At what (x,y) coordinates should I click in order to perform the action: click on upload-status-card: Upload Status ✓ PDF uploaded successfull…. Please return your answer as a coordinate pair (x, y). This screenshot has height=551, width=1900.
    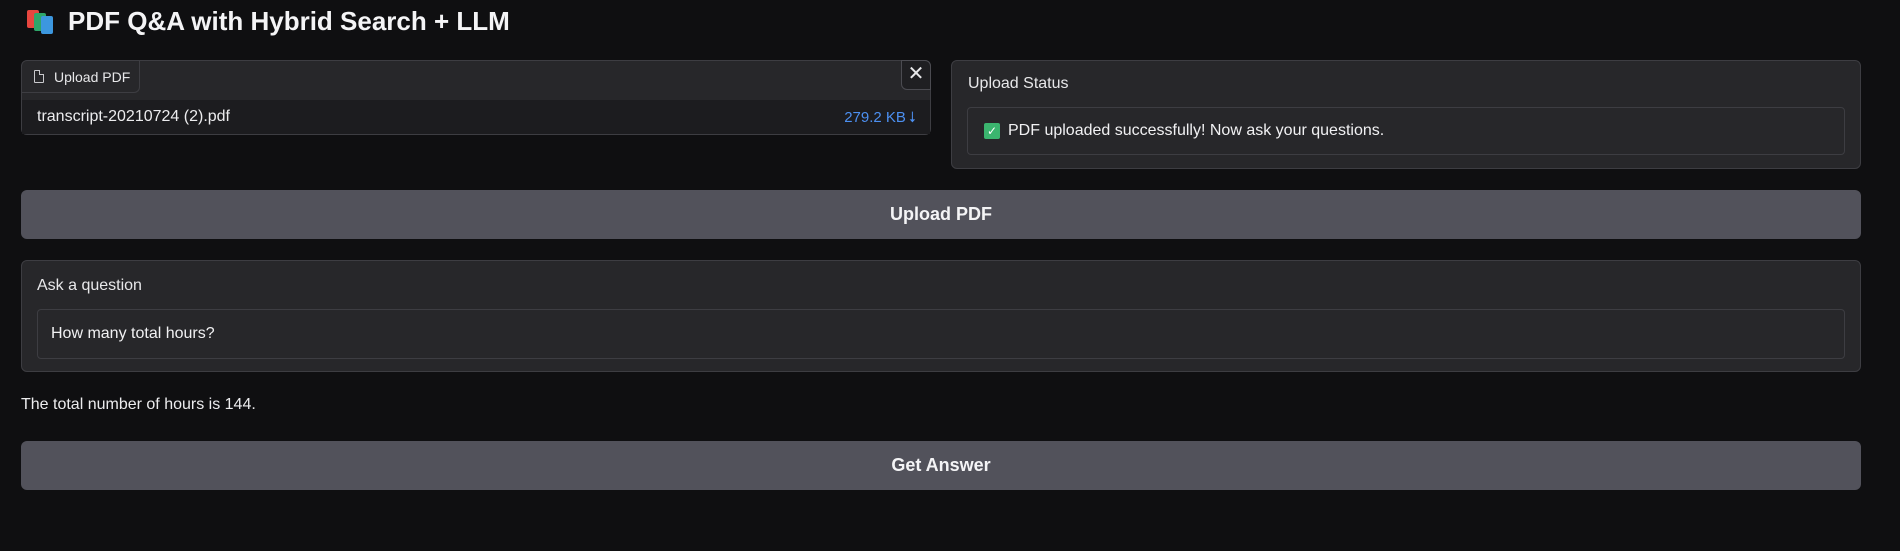
    Looking at the image, I should click on (1406, 114).